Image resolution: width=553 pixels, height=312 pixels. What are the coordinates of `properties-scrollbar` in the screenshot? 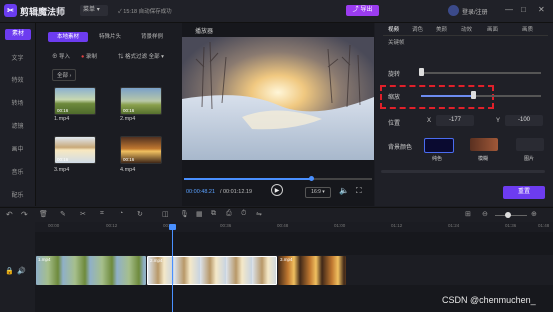 It's located at (463, 171).